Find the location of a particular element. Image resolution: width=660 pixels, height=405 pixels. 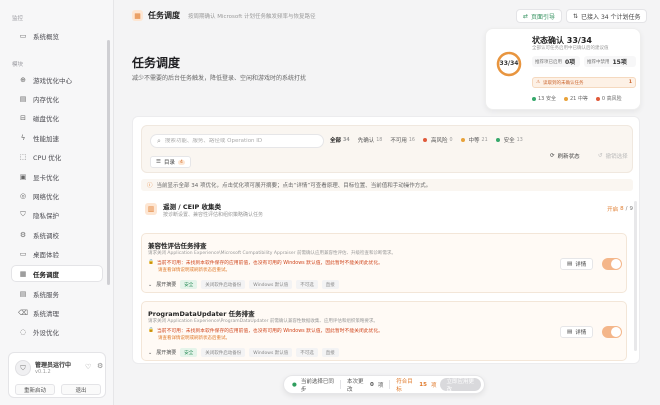

target-label: 符合目标 is located at coordinates (404, 385).